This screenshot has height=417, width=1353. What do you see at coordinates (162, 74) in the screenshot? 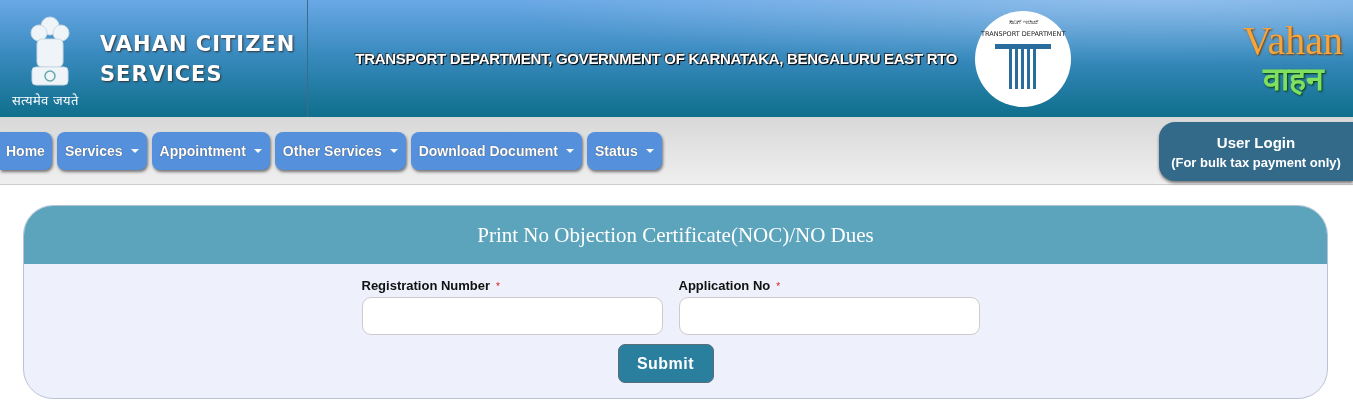
I see `site-title: SERVICES` at bounding box center [162, 74].